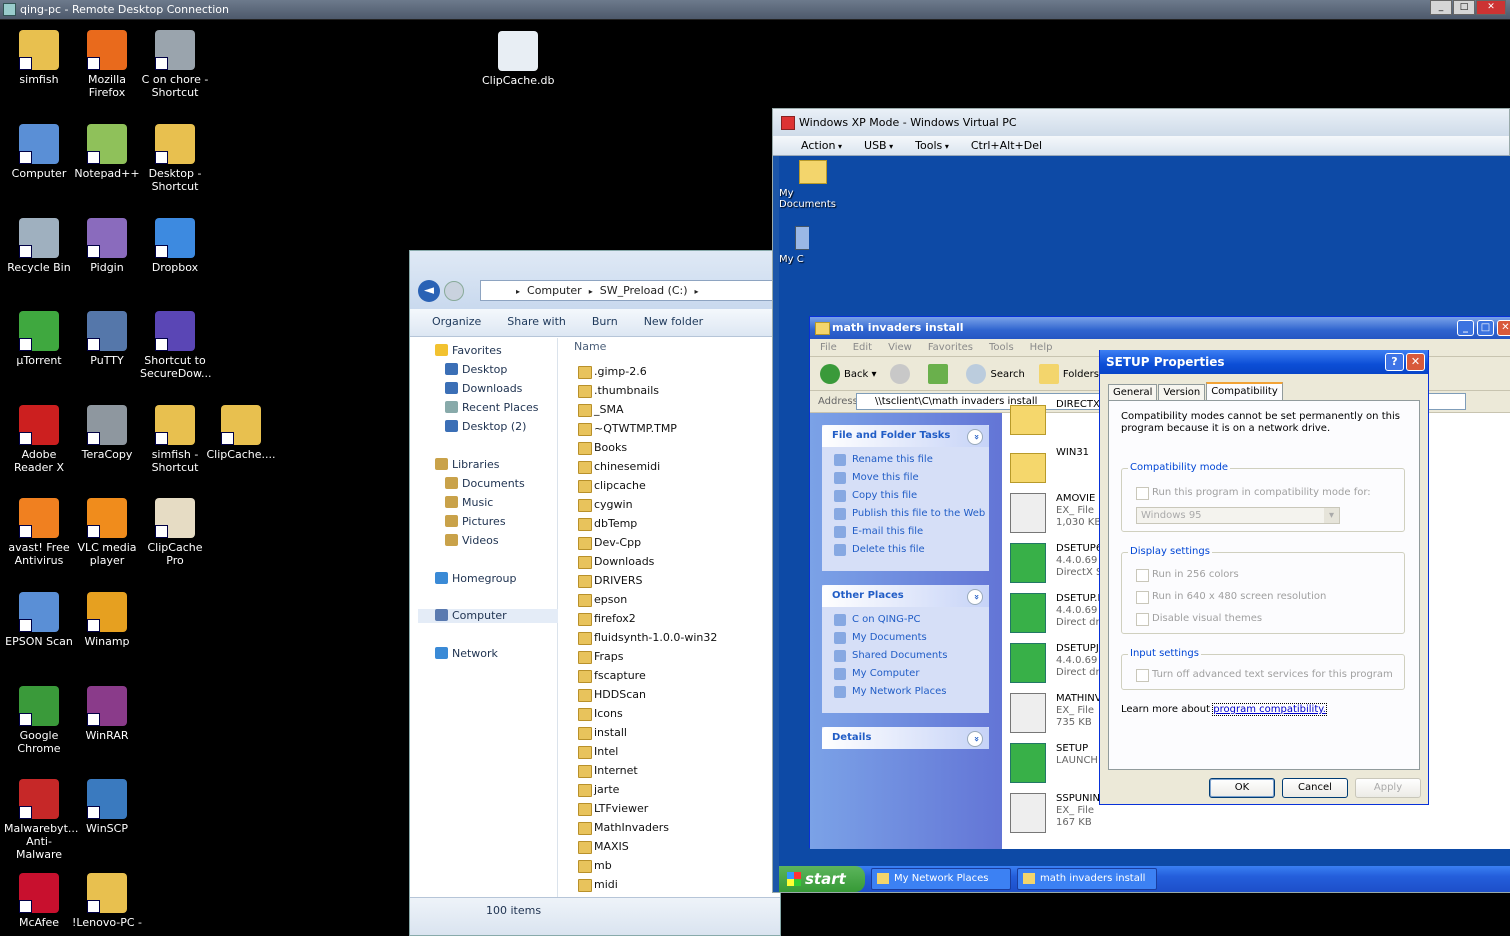 This screenshot has height=936, width=1510. What do you see at coordinates (848, 373) in the screenshot?
I see `xp-back-button: Back ▾` at bounding box center [848, 373].